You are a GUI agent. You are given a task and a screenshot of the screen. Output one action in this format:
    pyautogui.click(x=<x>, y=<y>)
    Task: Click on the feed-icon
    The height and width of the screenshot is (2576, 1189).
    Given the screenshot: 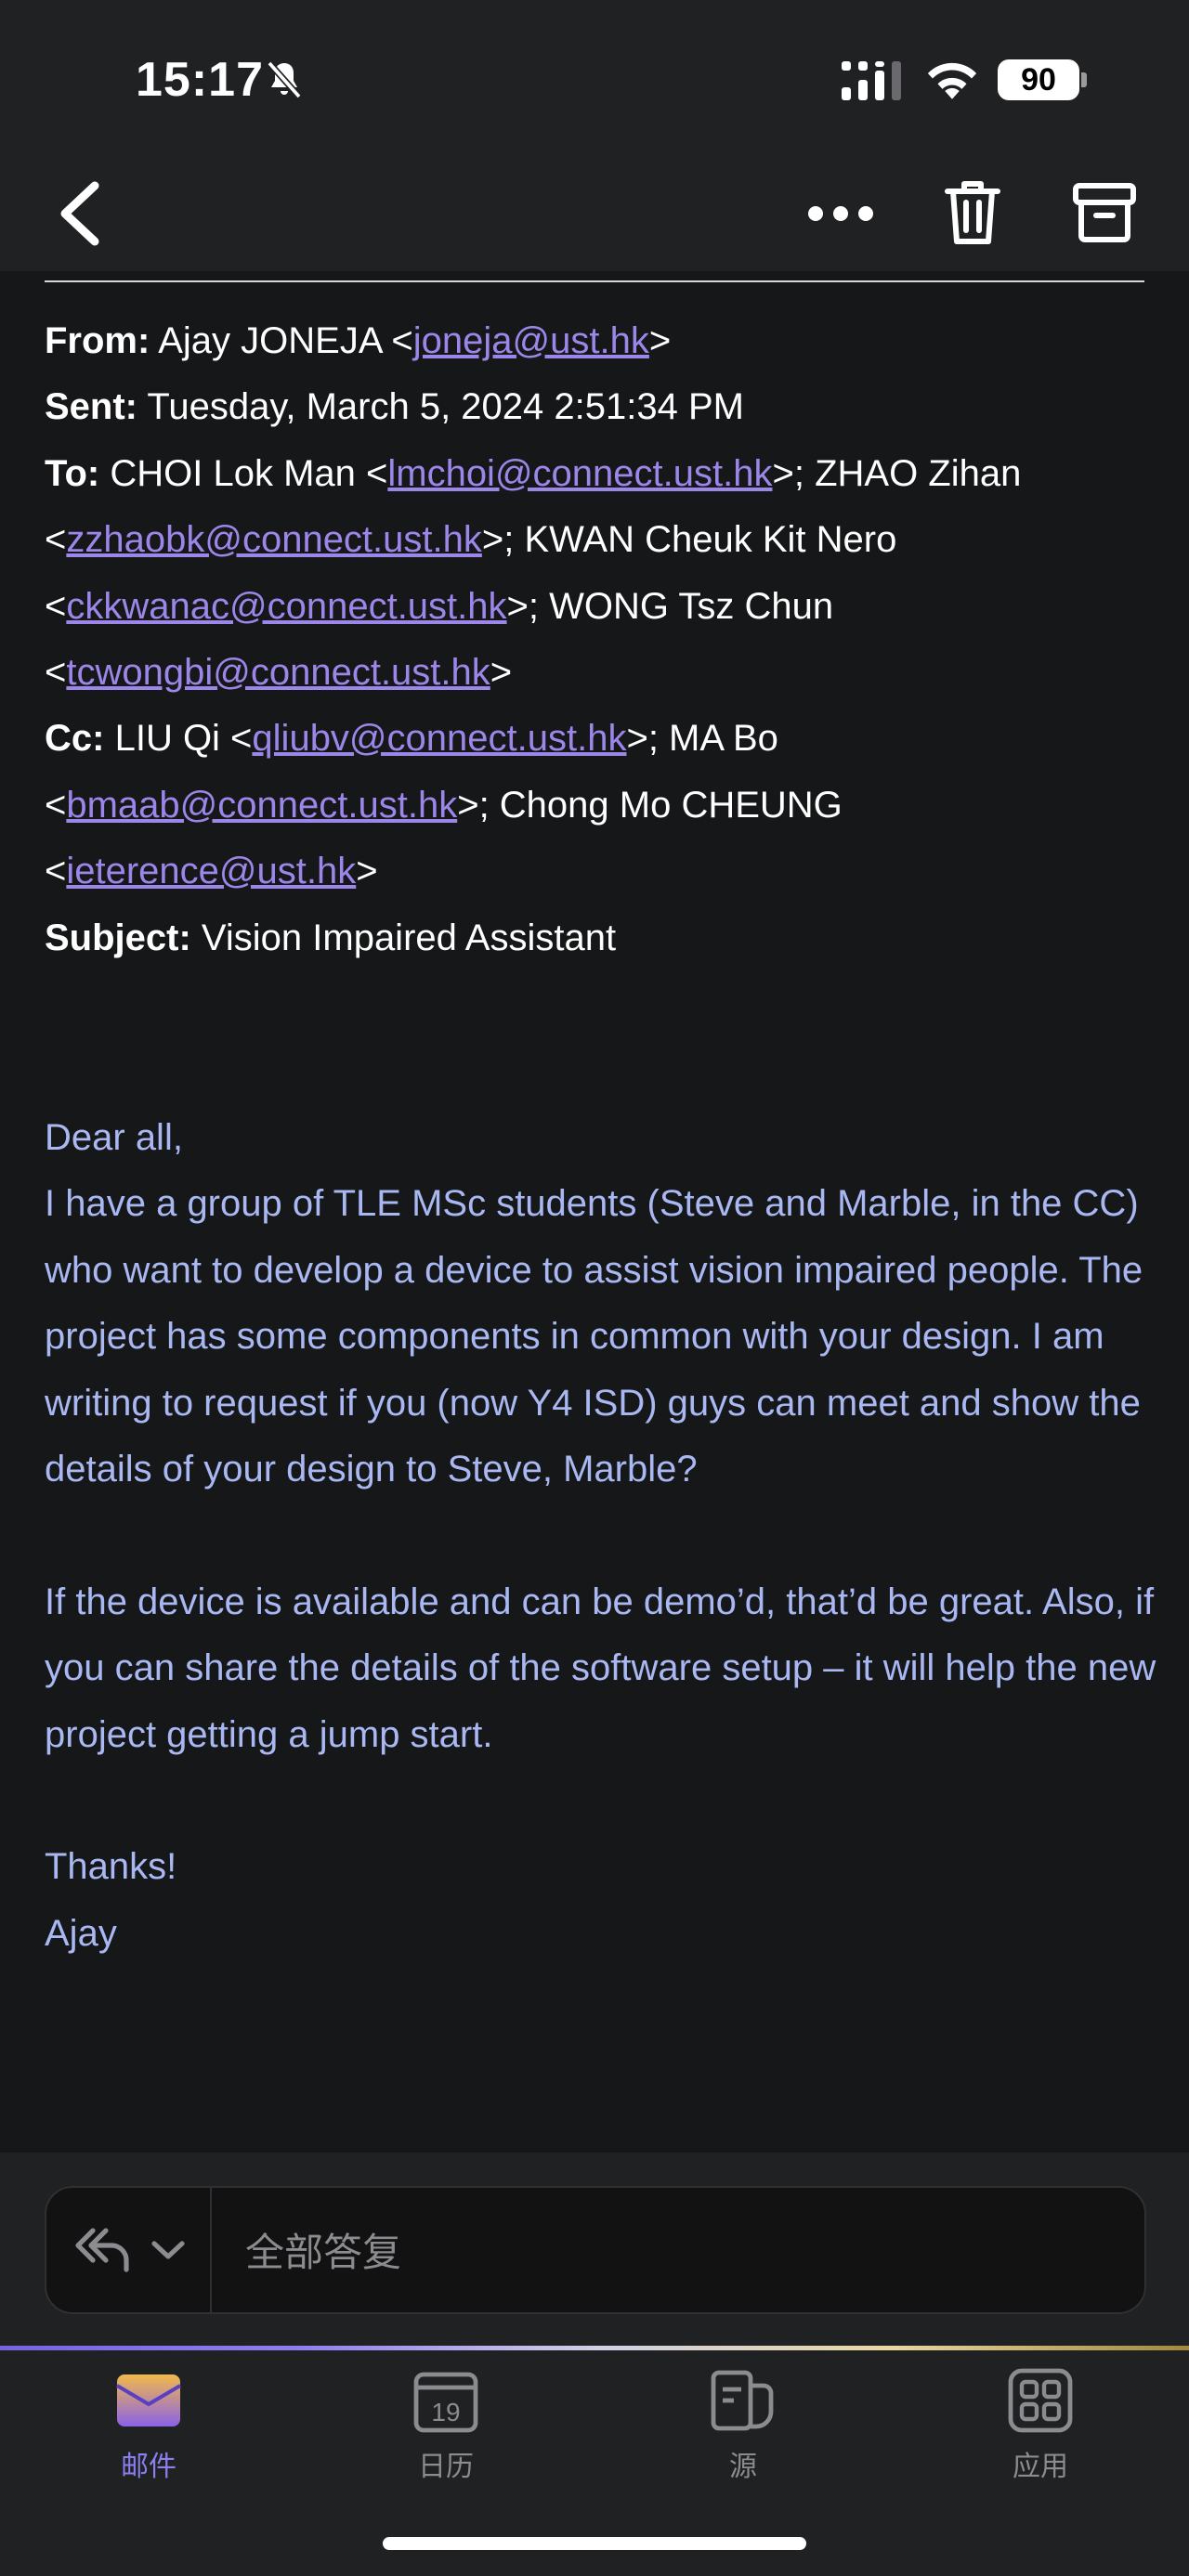 What is the action you would take?
    pyautogui.click(x=742, y=2400)
    